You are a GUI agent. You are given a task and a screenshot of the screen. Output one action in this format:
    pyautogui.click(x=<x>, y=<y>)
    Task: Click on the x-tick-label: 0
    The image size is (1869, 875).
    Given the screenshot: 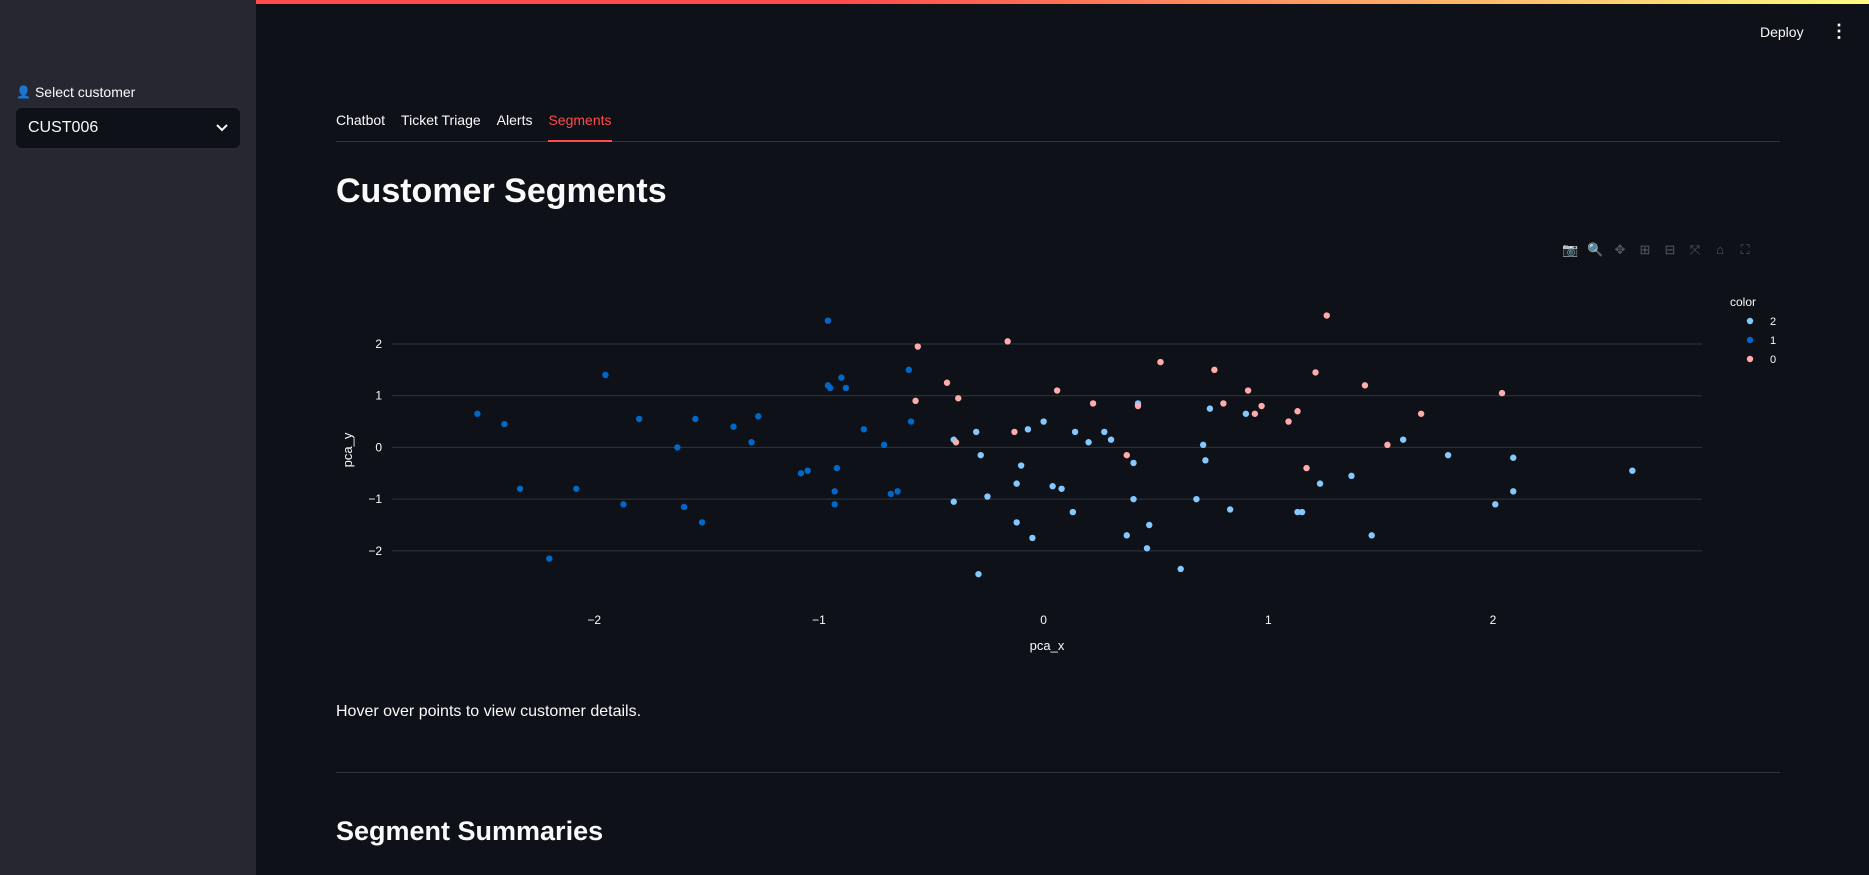 What is the action you would take?
    pyautogui.click(x=1043, y=620)
    